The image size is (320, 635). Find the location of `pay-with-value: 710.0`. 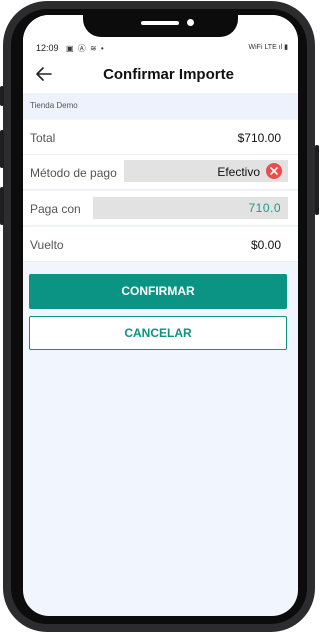

pay-with-value: 710.0 is located at coordinates (264, 208).